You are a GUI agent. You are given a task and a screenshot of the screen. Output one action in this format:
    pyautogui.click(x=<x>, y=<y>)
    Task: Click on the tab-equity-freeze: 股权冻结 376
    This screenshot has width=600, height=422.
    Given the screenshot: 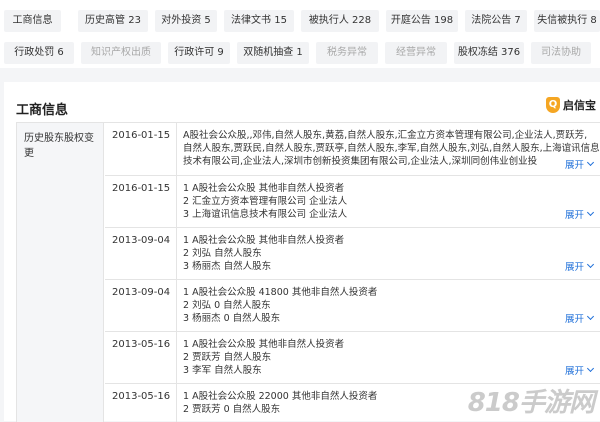 What is the action you would take?
    pyautogui.click(x=489, y=53)
    